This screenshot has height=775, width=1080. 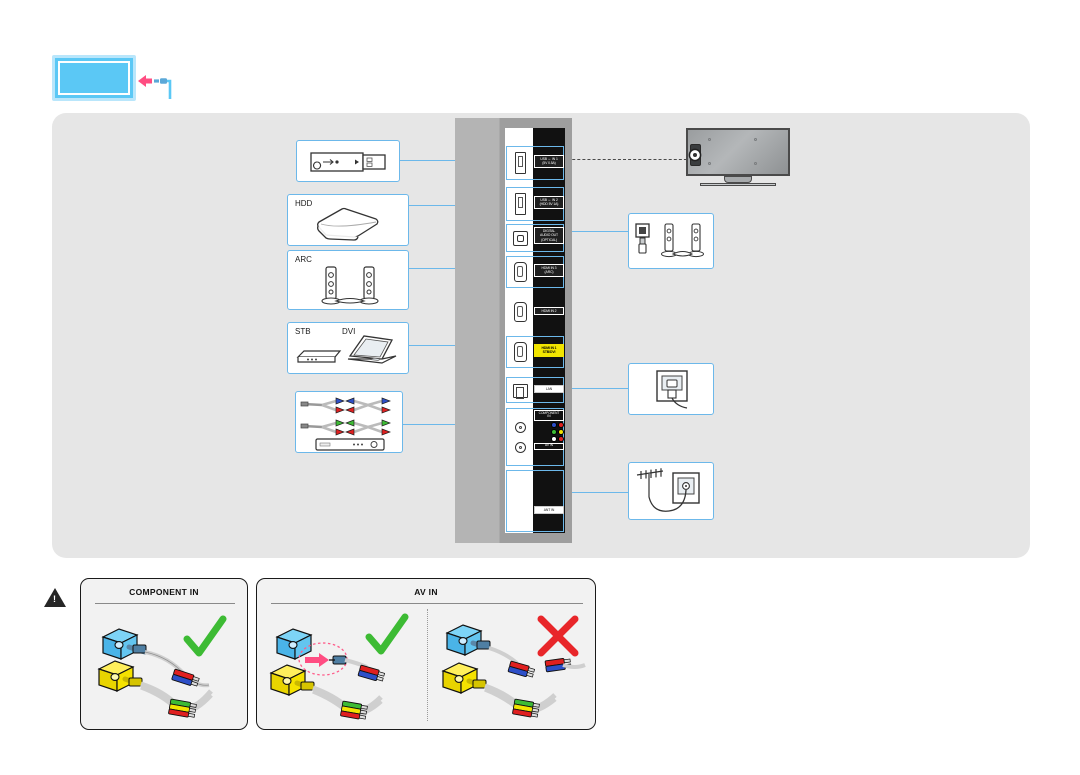 I want to click on warning-section: ! COMPONENT IN AV IN, so click(x=324, y=655).